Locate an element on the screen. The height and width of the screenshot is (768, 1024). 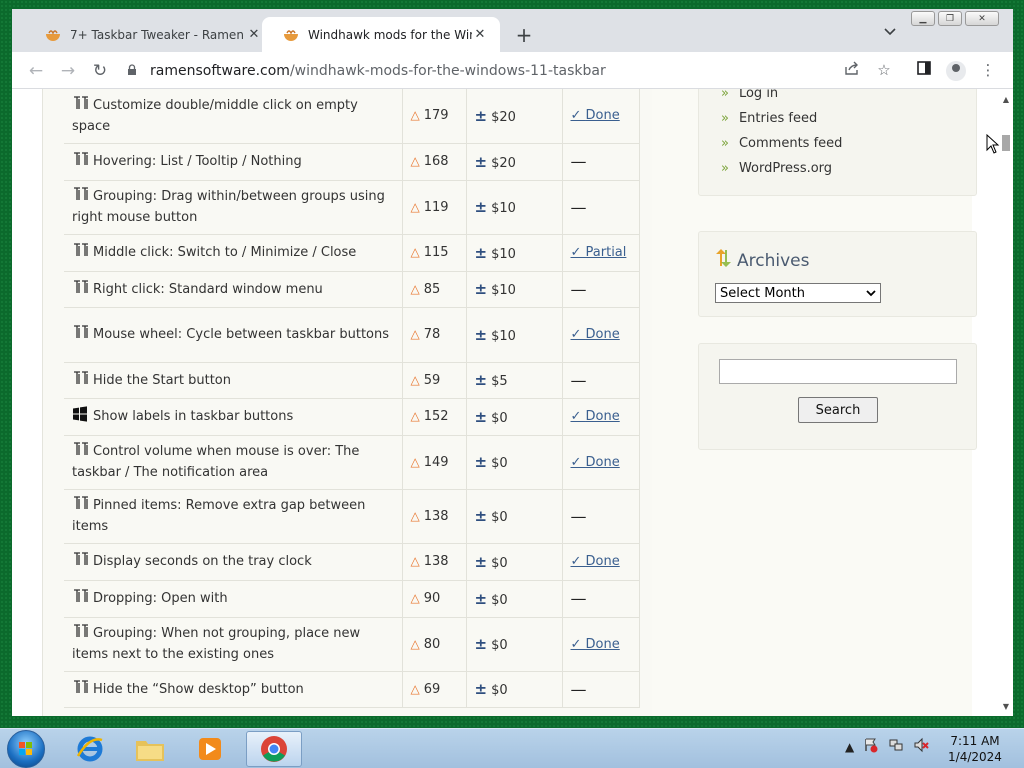
status-cell: ✓ Partial is located at coordinates (601, 253).